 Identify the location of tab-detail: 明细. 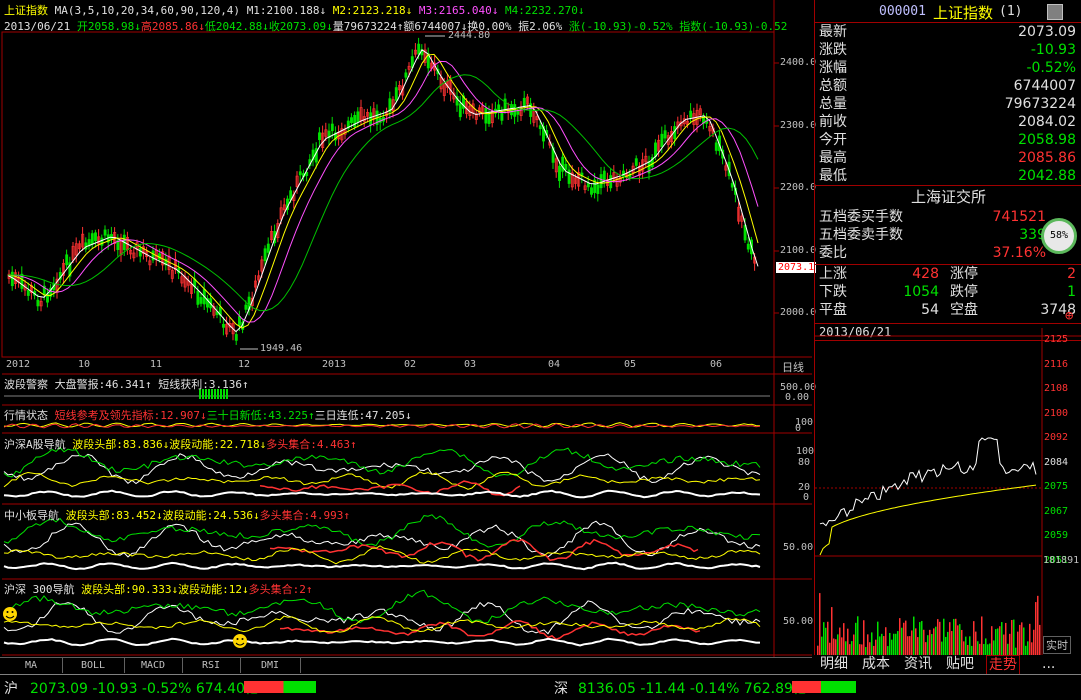
(834, 664).